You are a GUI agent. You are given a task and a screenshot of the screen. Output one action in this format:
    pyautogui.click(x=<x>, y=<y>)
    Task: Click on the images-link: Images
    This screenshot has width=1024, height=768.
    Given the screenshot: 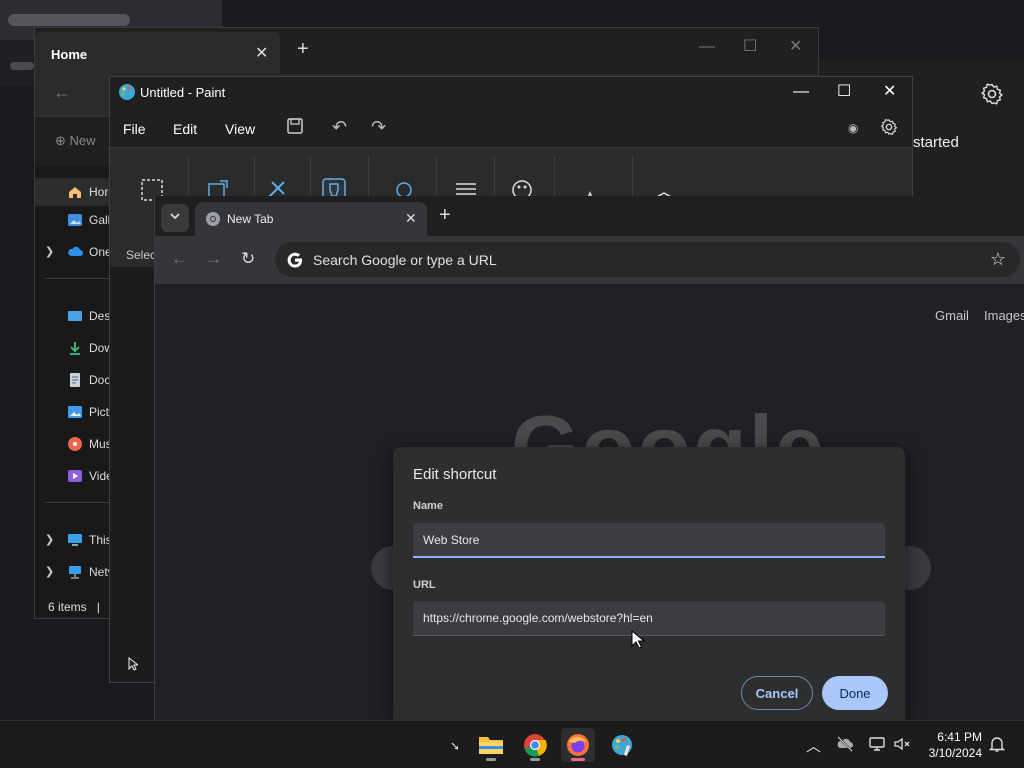 What is the action you would take?
    pyautogui.click(x=1004, y=315)
    